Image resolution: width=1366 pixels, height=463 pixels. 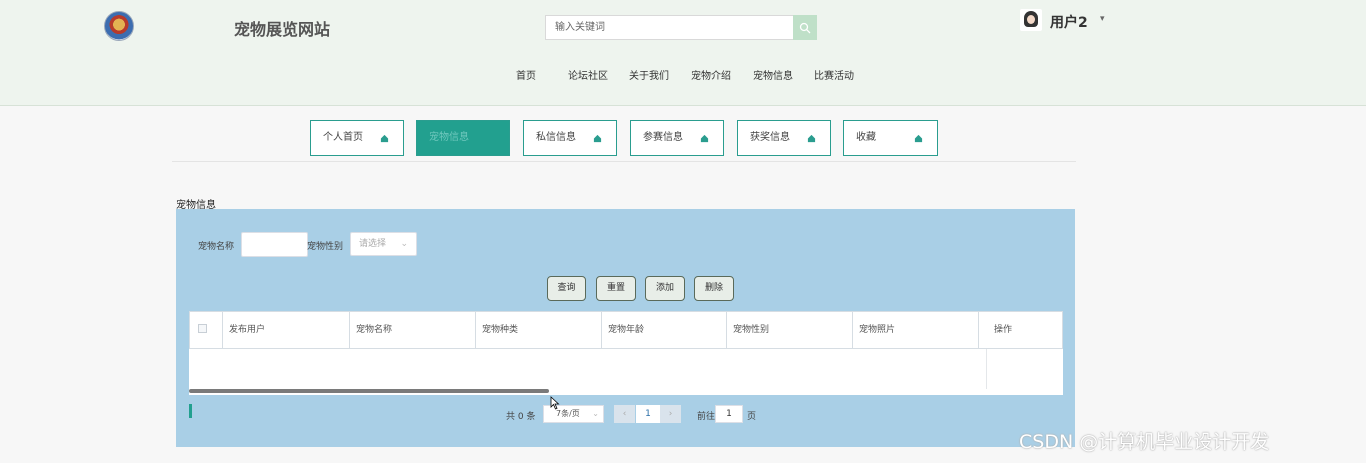 I want to click on nav-item-pet-info: 宠物信息, so click(x=773, y=74).